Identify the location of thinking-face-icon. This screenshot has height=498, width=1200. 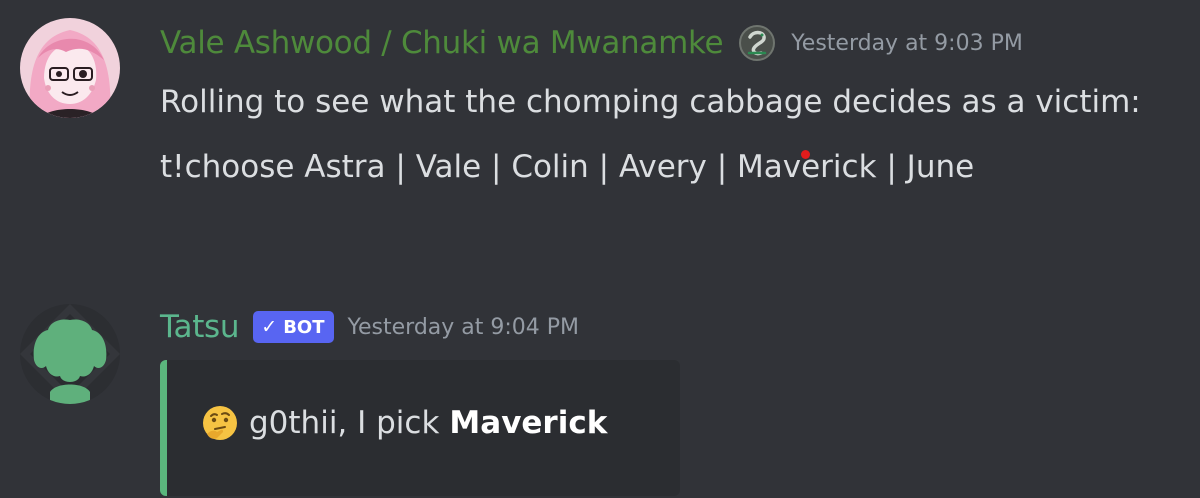
(220, 423).